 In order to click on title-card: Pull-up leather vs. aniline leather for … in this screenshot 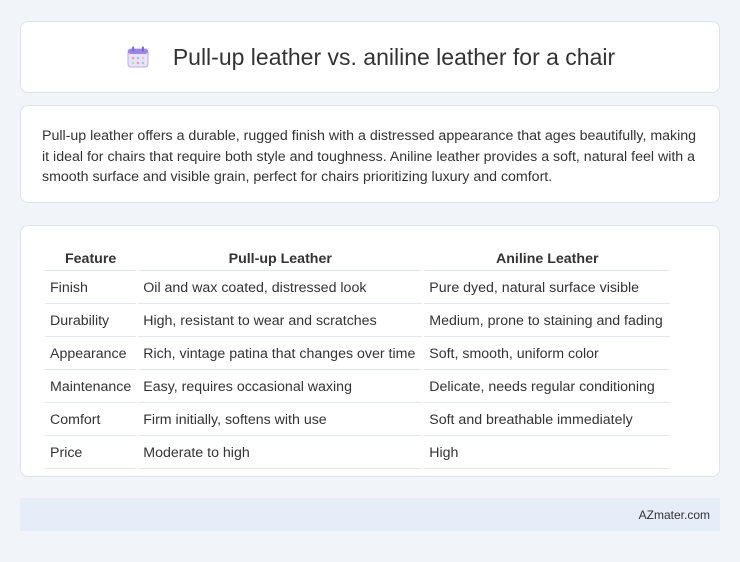, I will do `click(370, 57)`.